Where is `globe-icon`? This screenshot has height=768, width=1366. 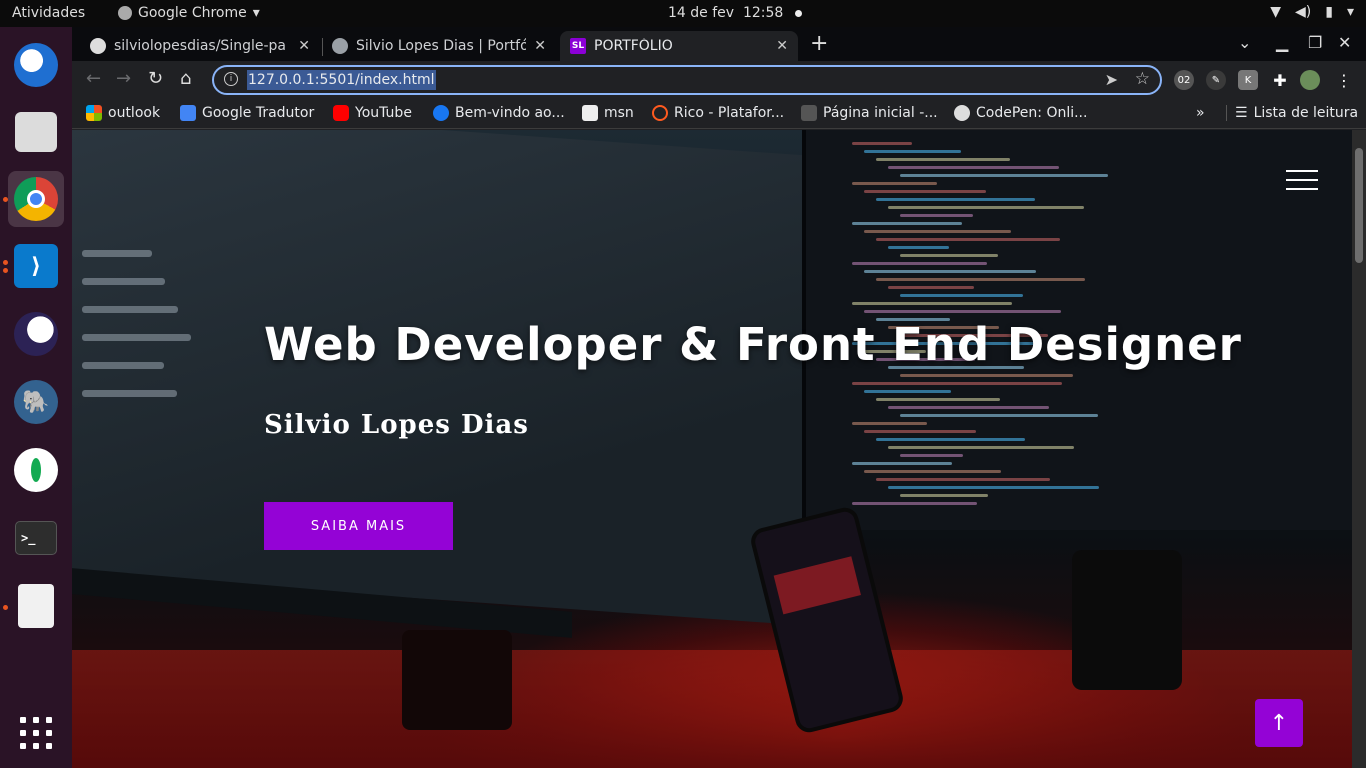 globe-icon is located at coordinates (340, 46).